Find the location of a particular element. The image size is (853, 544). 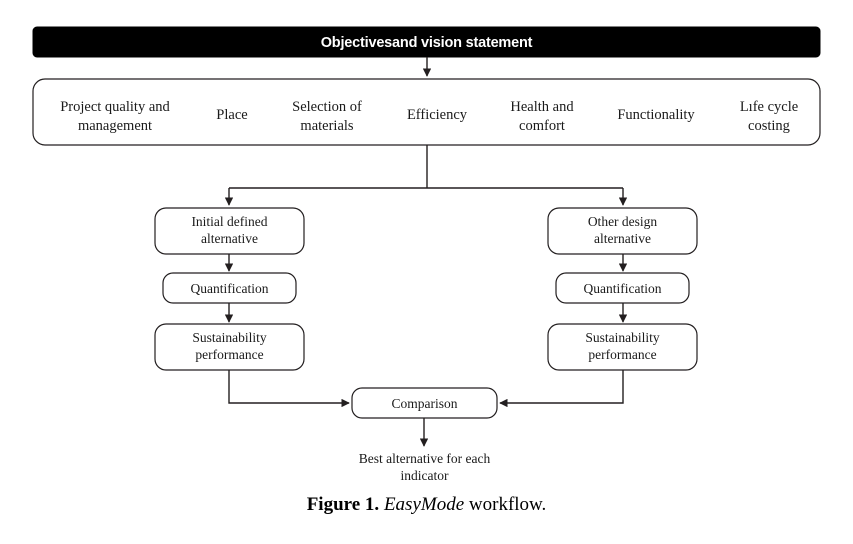

category-functionality: Functionality is located at coordinates (656, 115).